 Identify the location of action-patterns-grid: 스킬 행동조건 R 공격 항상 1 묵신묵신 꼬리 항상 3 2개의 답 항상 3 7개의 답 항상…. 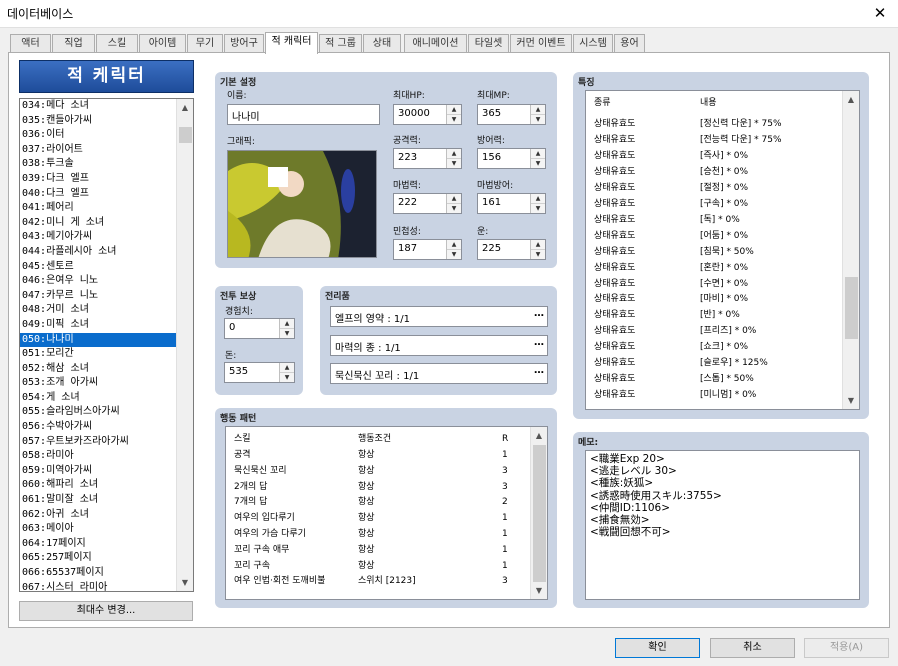
(386, 513).